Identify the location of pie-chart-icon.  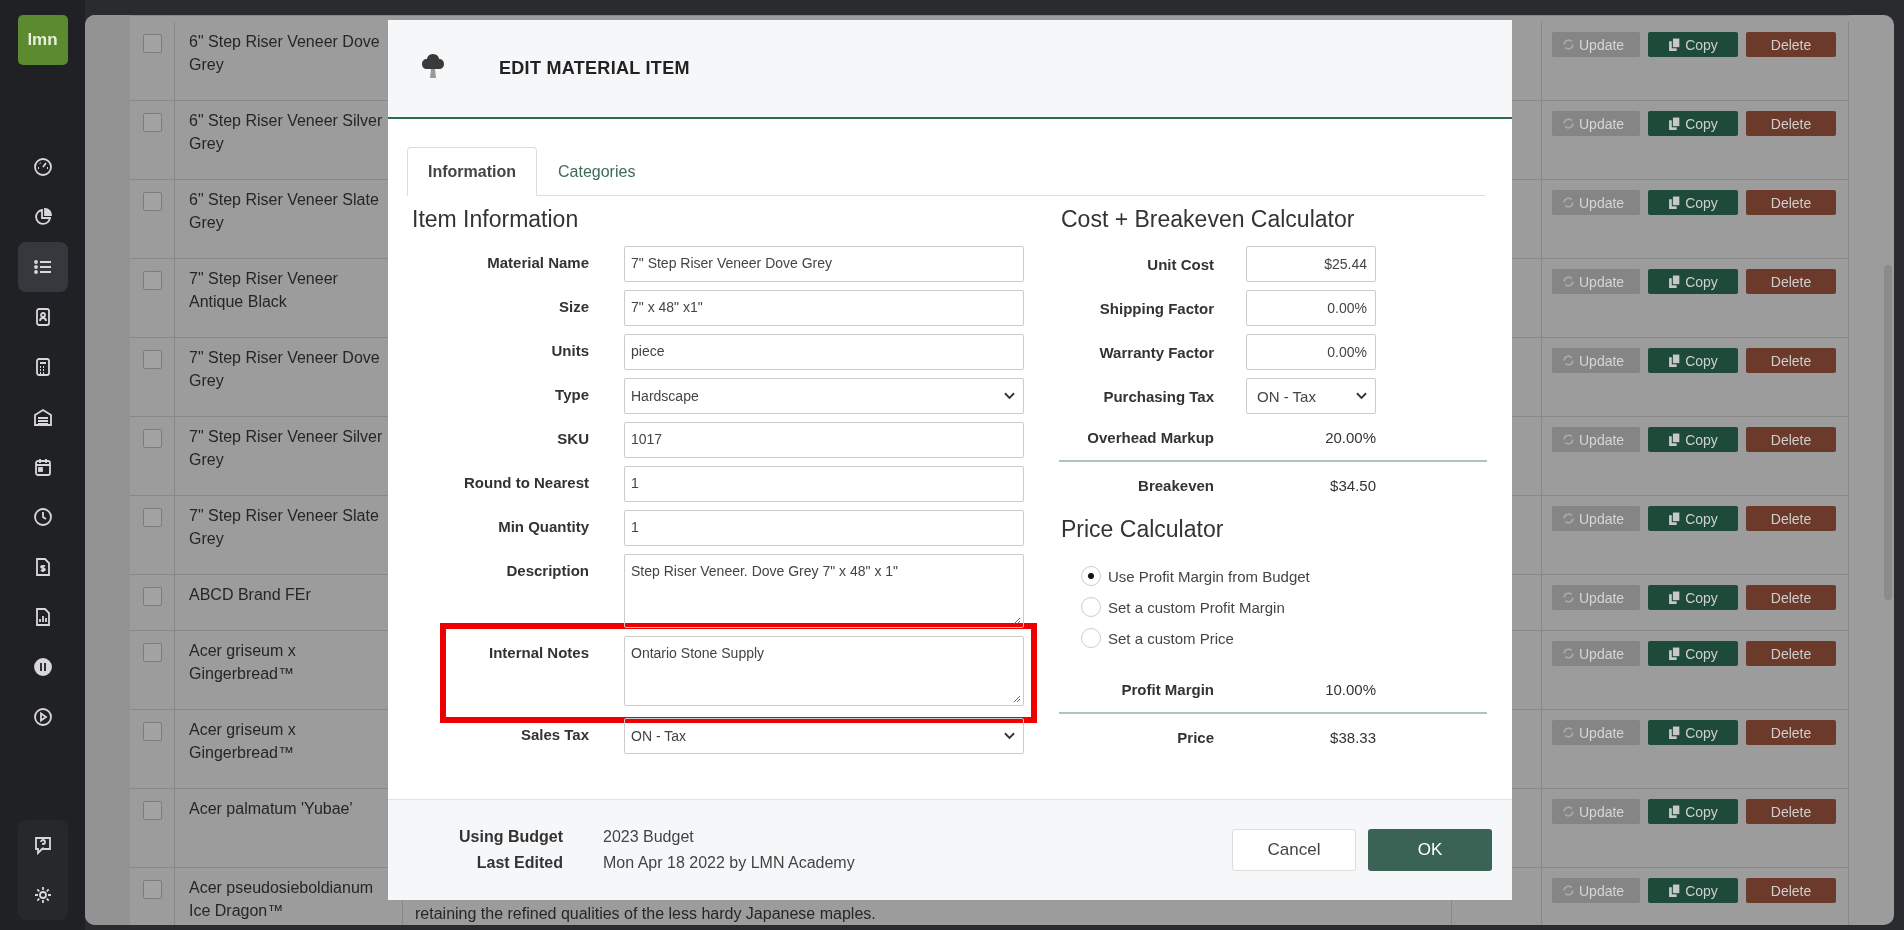
(42, 217).